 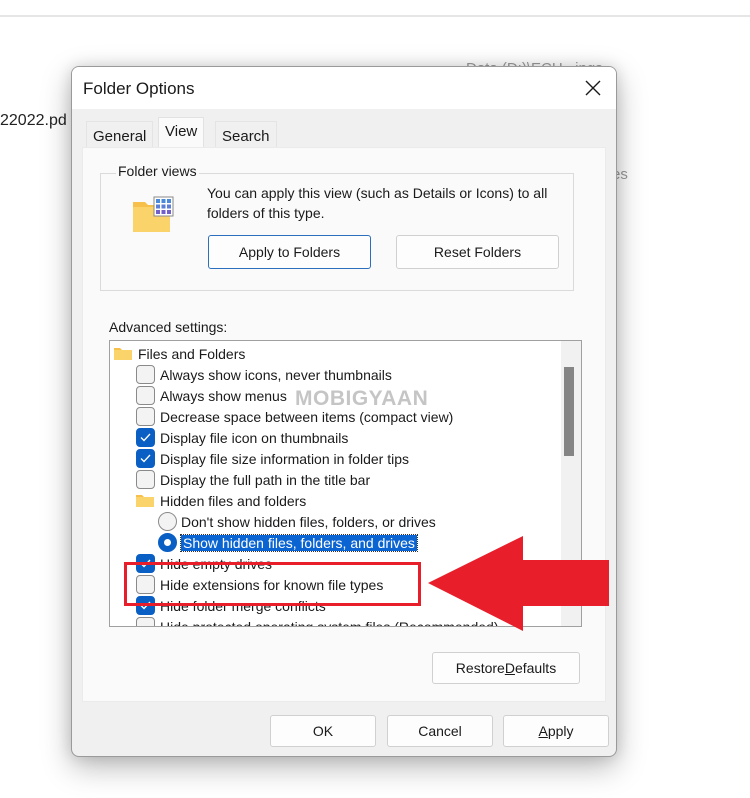 I want to click on tab-view: View, so click(x=181, y=132).